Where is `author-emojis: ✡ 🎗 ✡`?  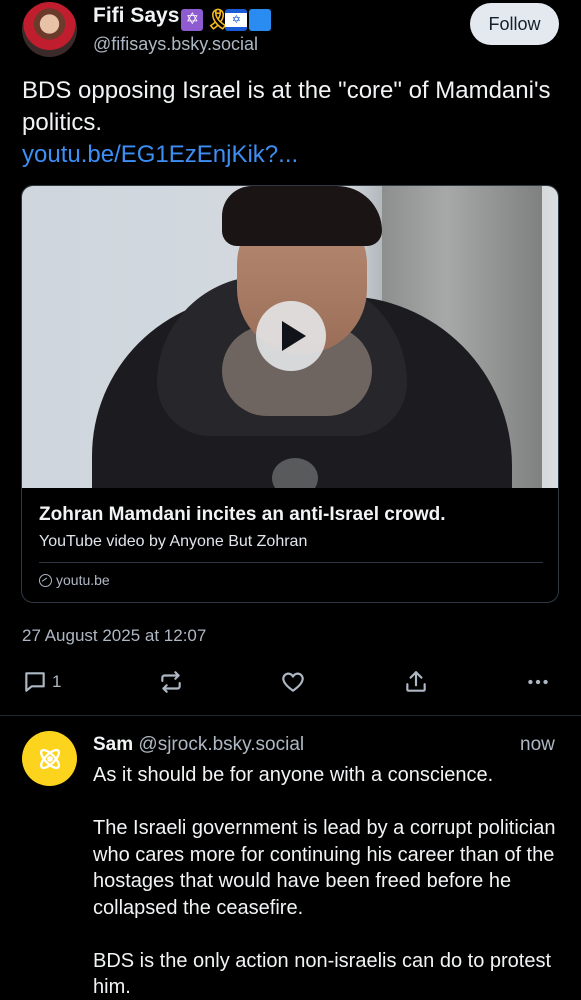 author-emojis: ✡ 🎗 ✡ is located at coordinates (226, 20).